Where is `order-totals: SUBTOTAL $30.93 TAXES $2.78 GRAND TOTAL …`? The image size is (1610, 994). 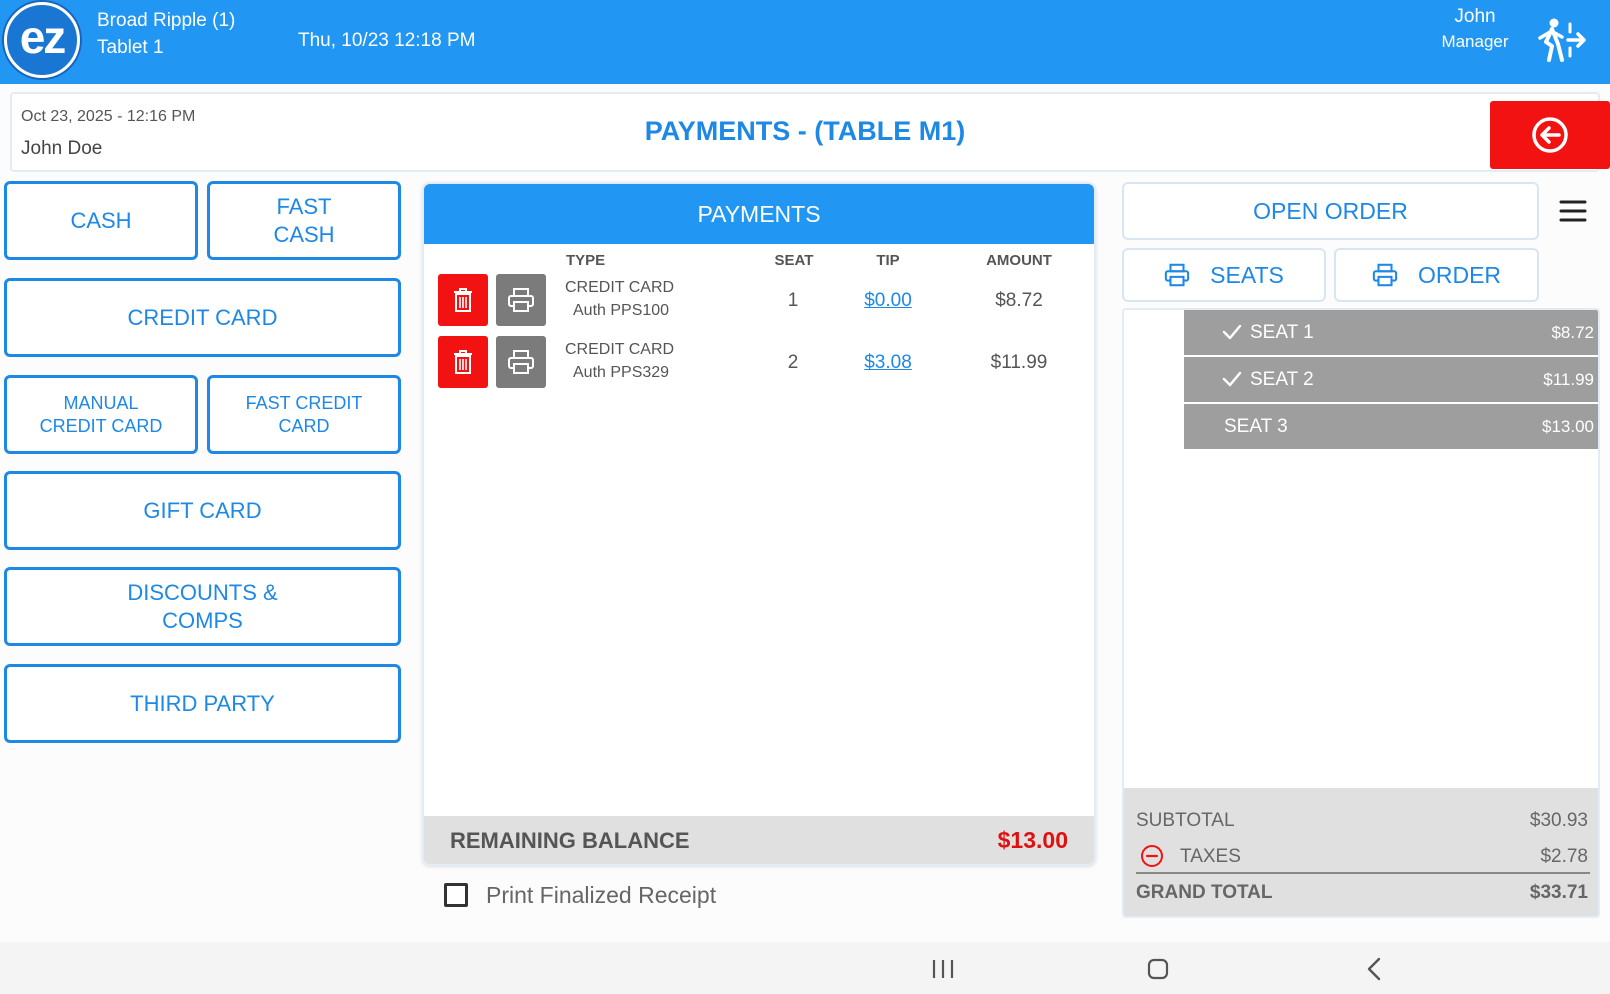 order-totals: SUBTOTAL $30.93 TAXES $2.78 GRAND TOTAL … is located at coordinates (1361, 852).